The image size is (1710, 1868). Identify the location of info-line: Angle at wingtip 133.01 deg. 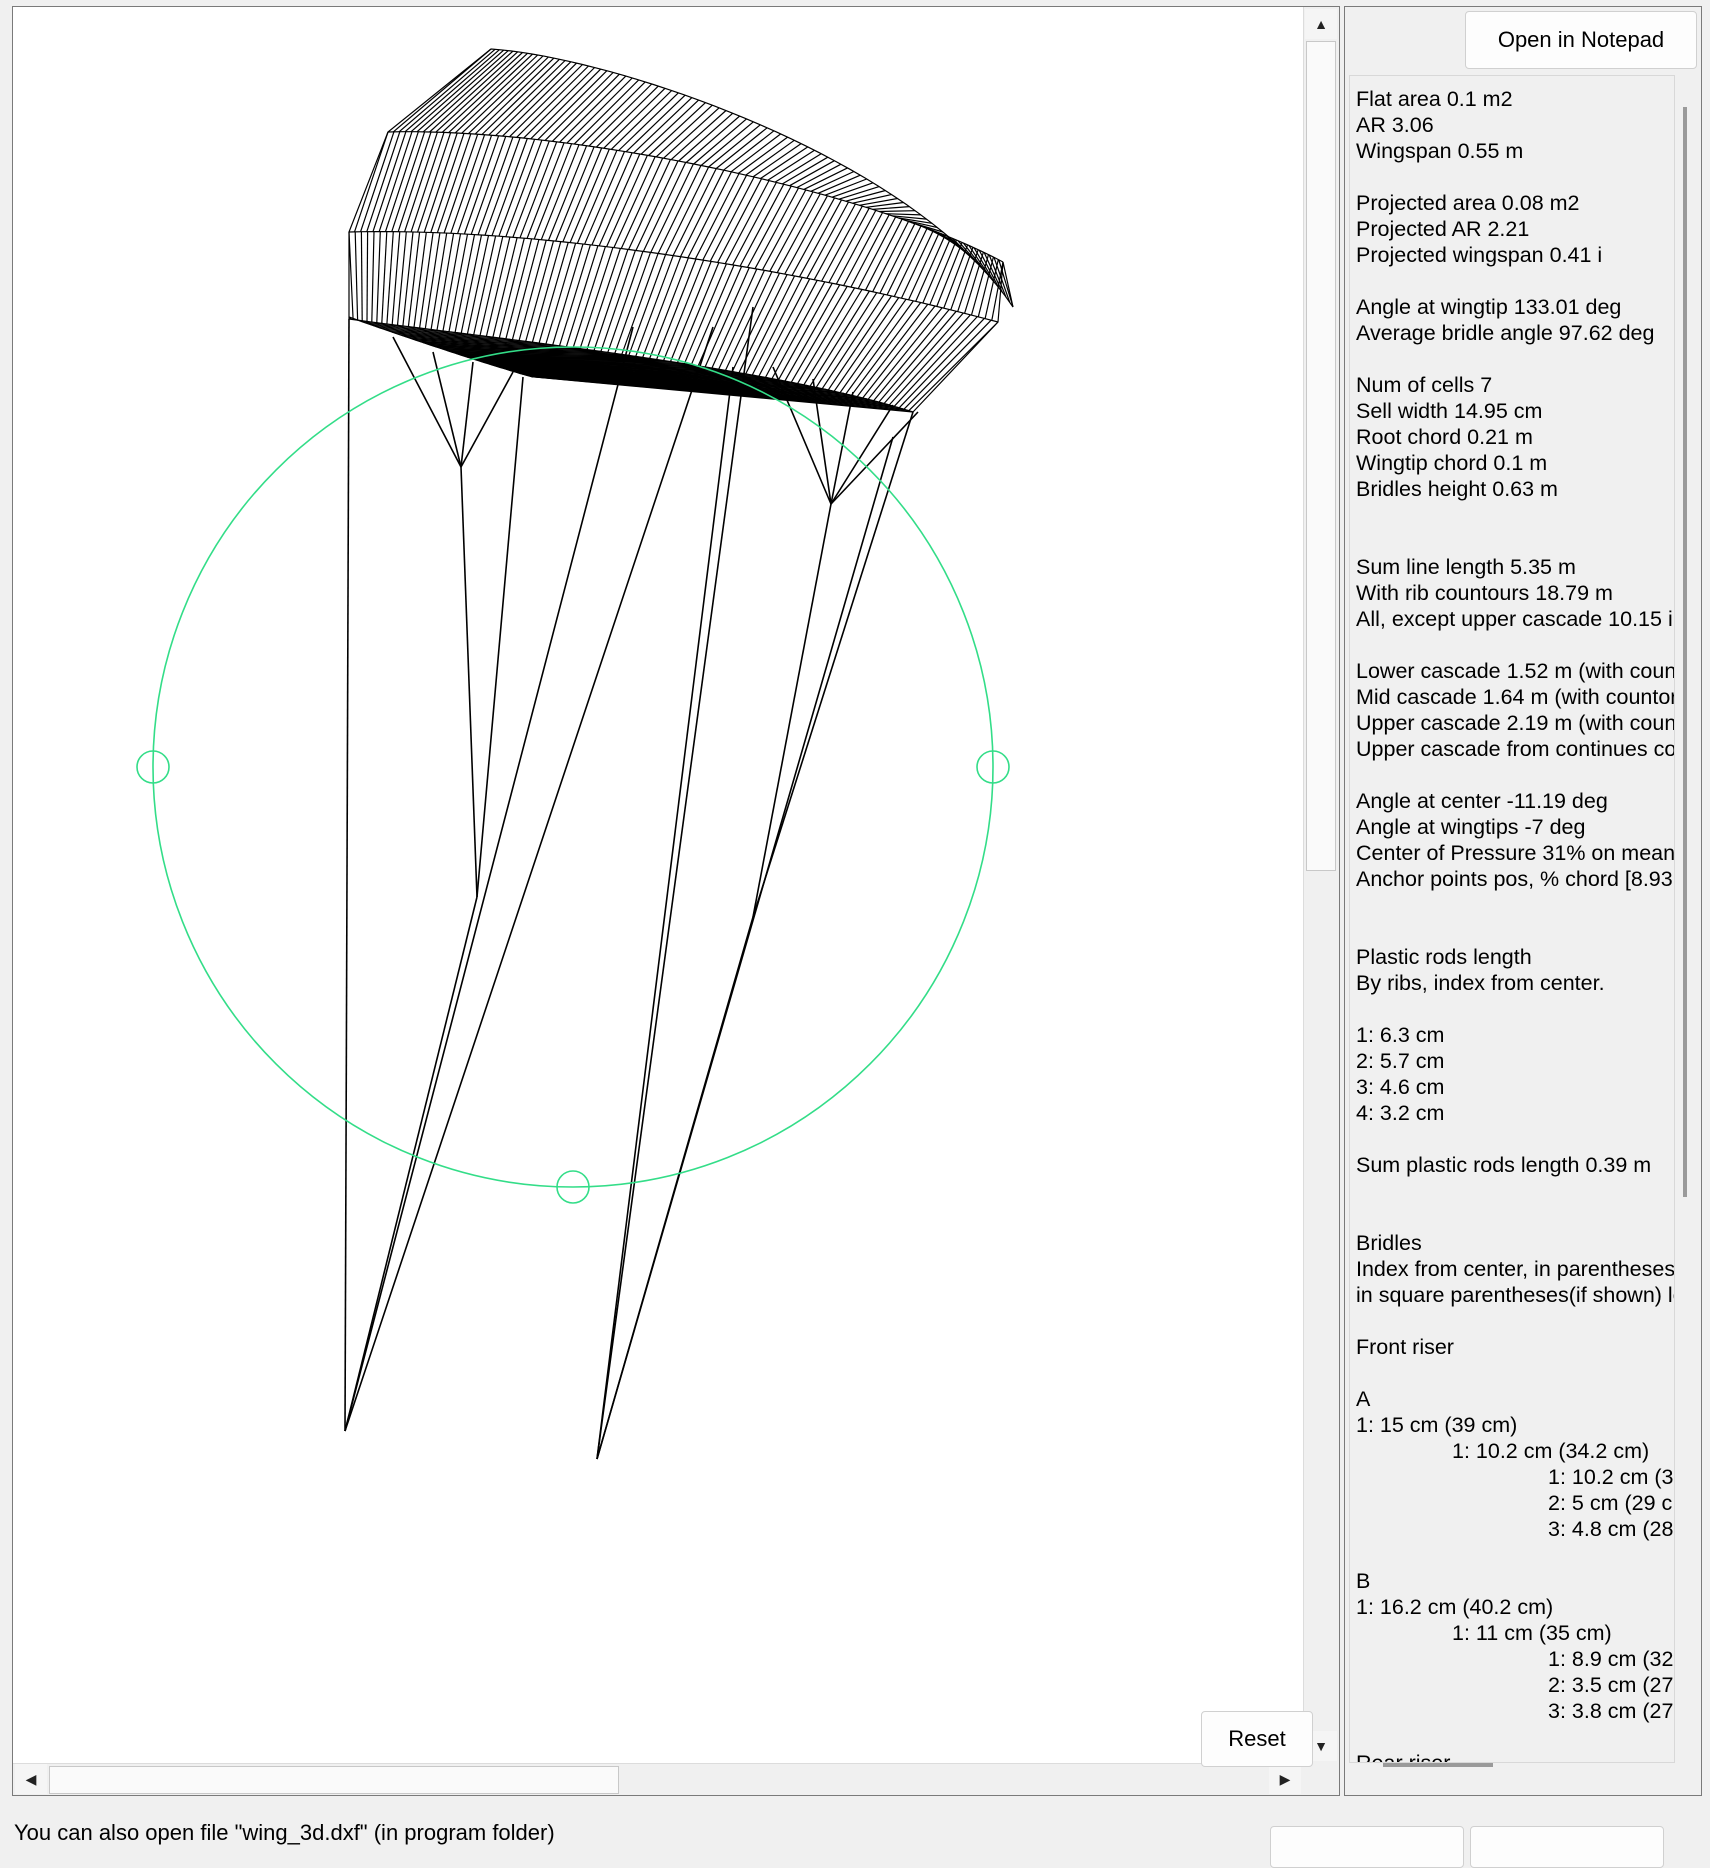
(1515, 307).